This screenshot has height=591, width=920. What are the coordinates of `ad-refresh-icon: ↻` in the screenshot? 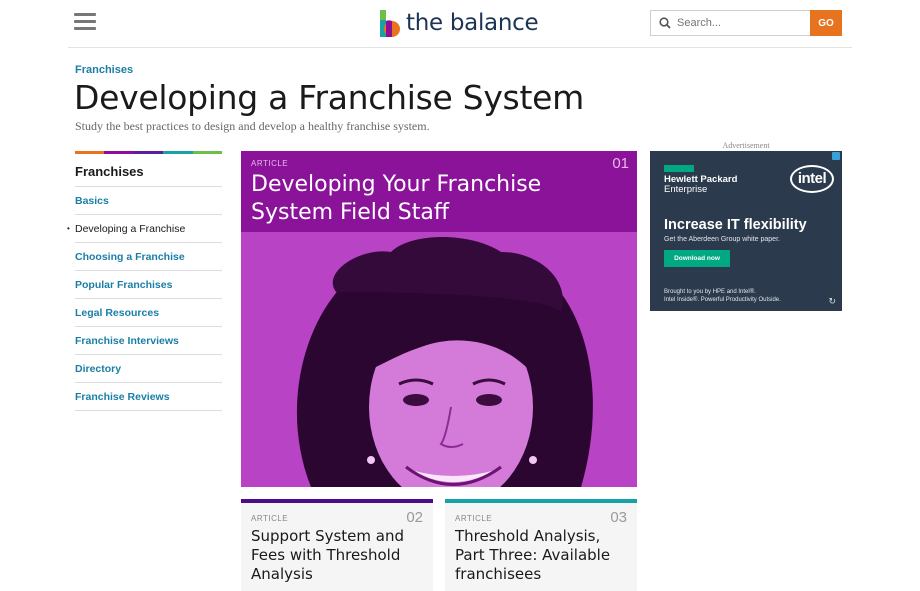 It's located at (832, 301).